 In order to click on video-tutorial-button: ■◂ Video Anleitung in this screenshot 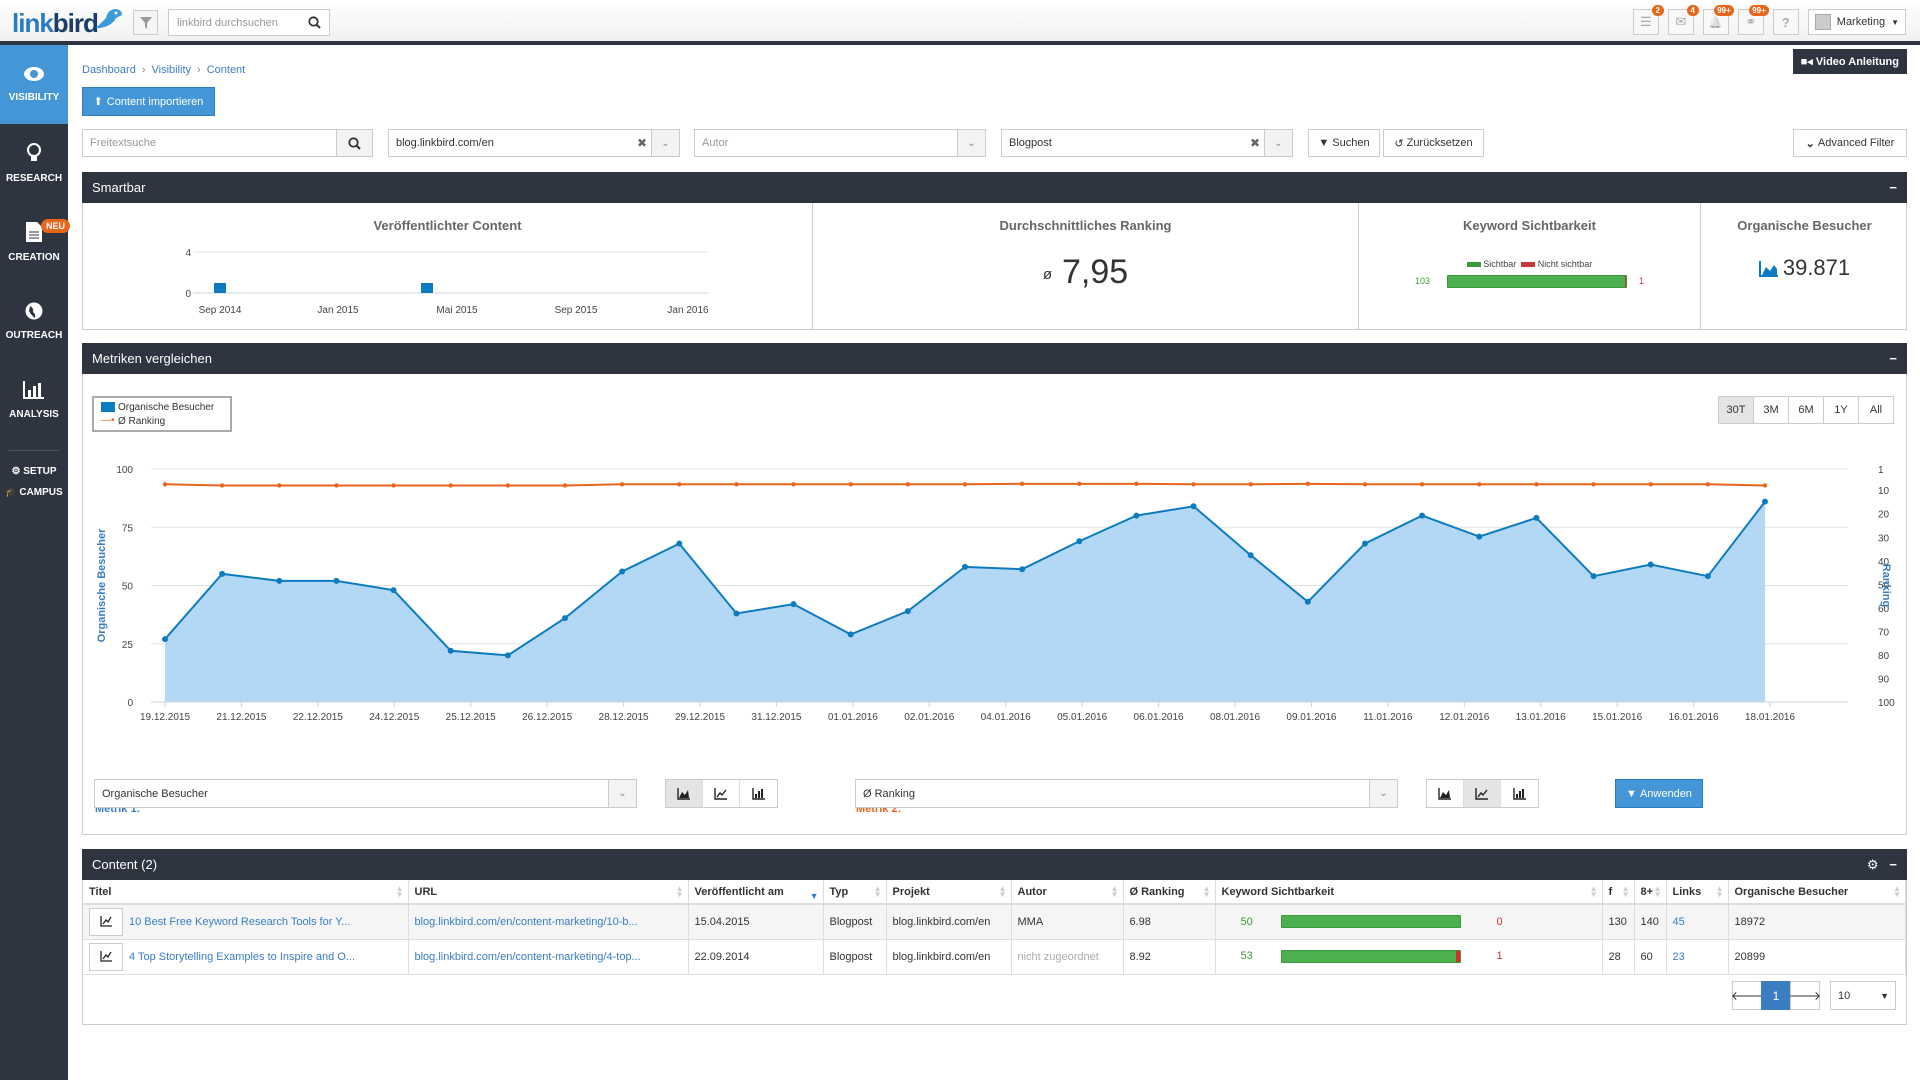, I will do `click(1849, 61)`.